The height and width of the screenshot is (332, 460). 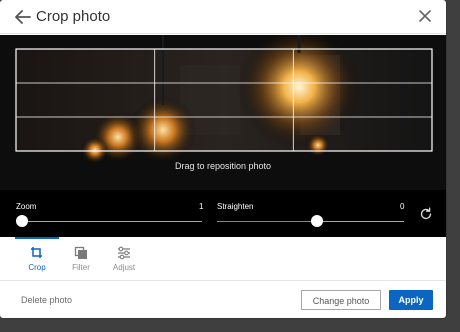 I want to click on tab-adjust-label: Adjust, so click(x=124, y=267).